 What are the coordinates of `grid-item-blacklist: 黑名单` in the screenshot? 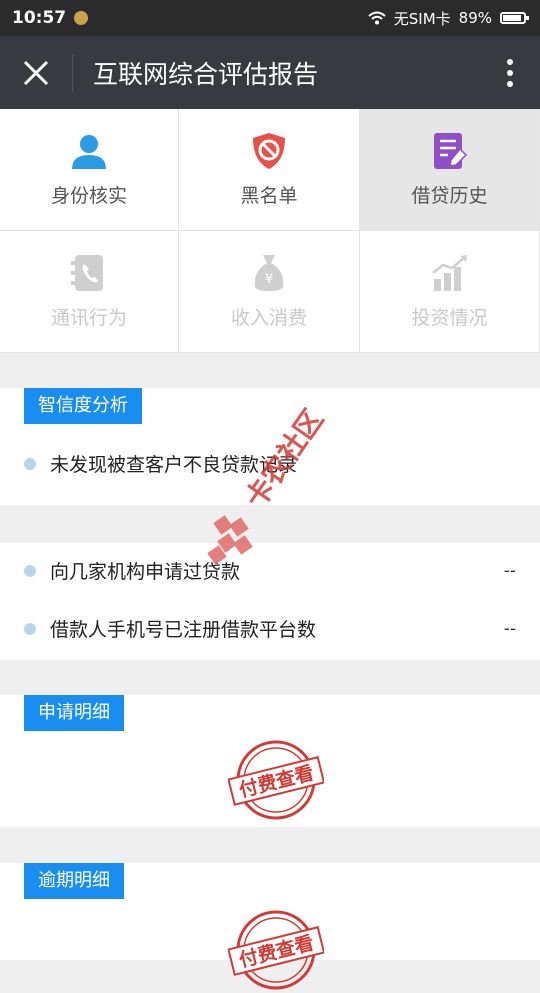 It's located at (269, 170).